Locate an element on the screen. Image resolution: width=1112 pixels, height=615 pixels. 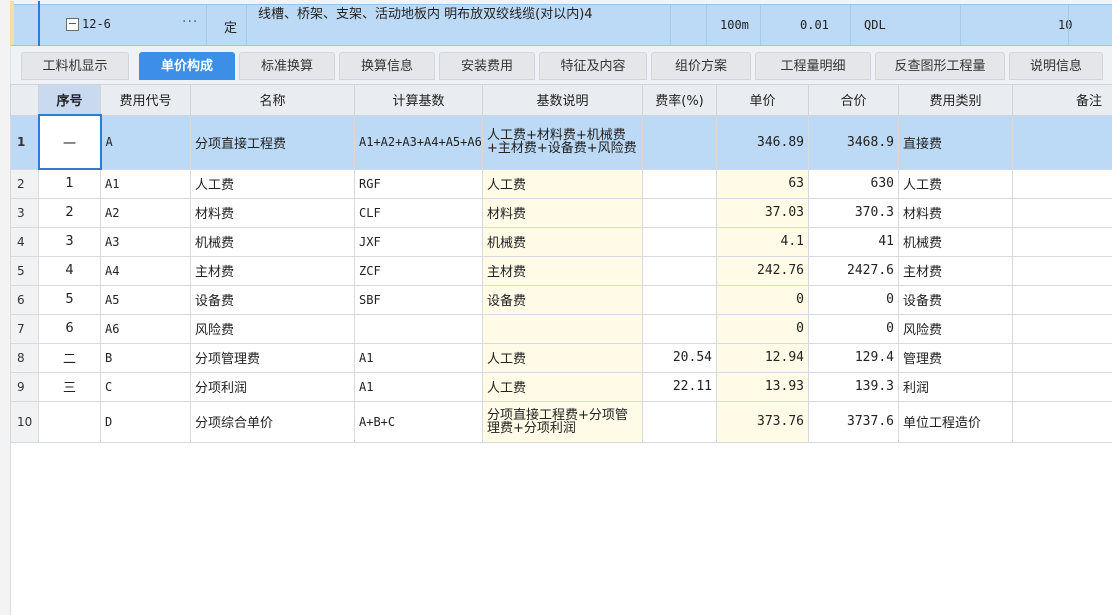
table-row: 6 5 A5 设备费 SBF 设备费 0 0 设备费 is located at coordinates (561, 299).